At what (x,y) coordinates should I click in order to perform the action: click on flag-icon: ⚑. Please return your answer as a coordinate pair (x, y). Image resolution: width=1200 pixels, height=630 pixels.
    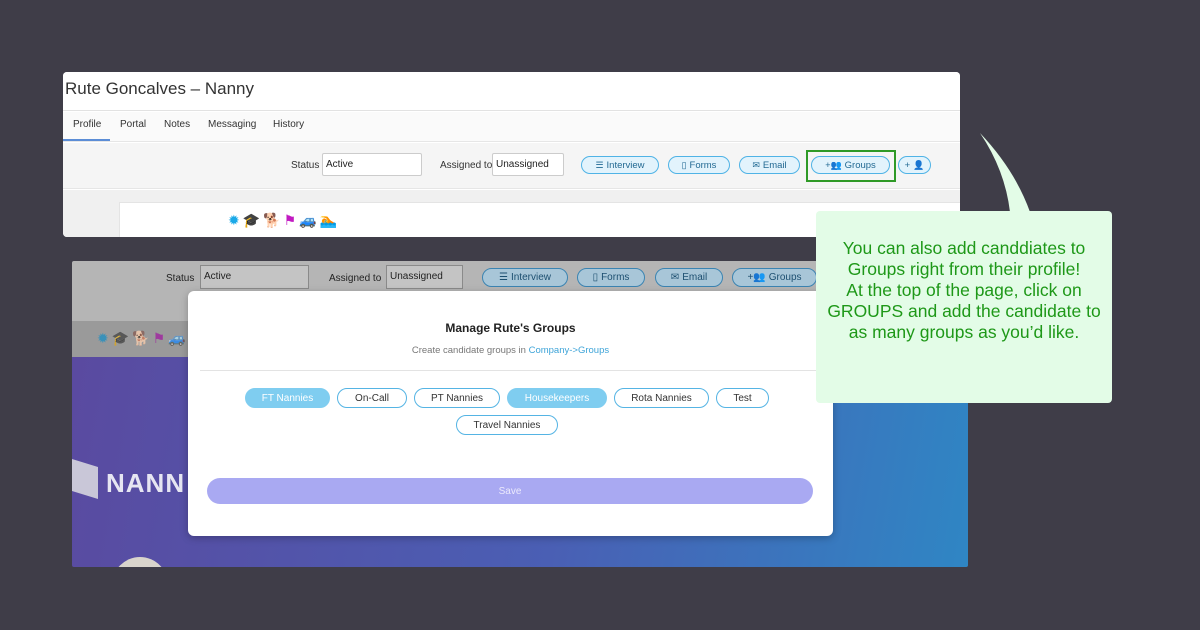
    Looking at the image, I should click on (290, 220).